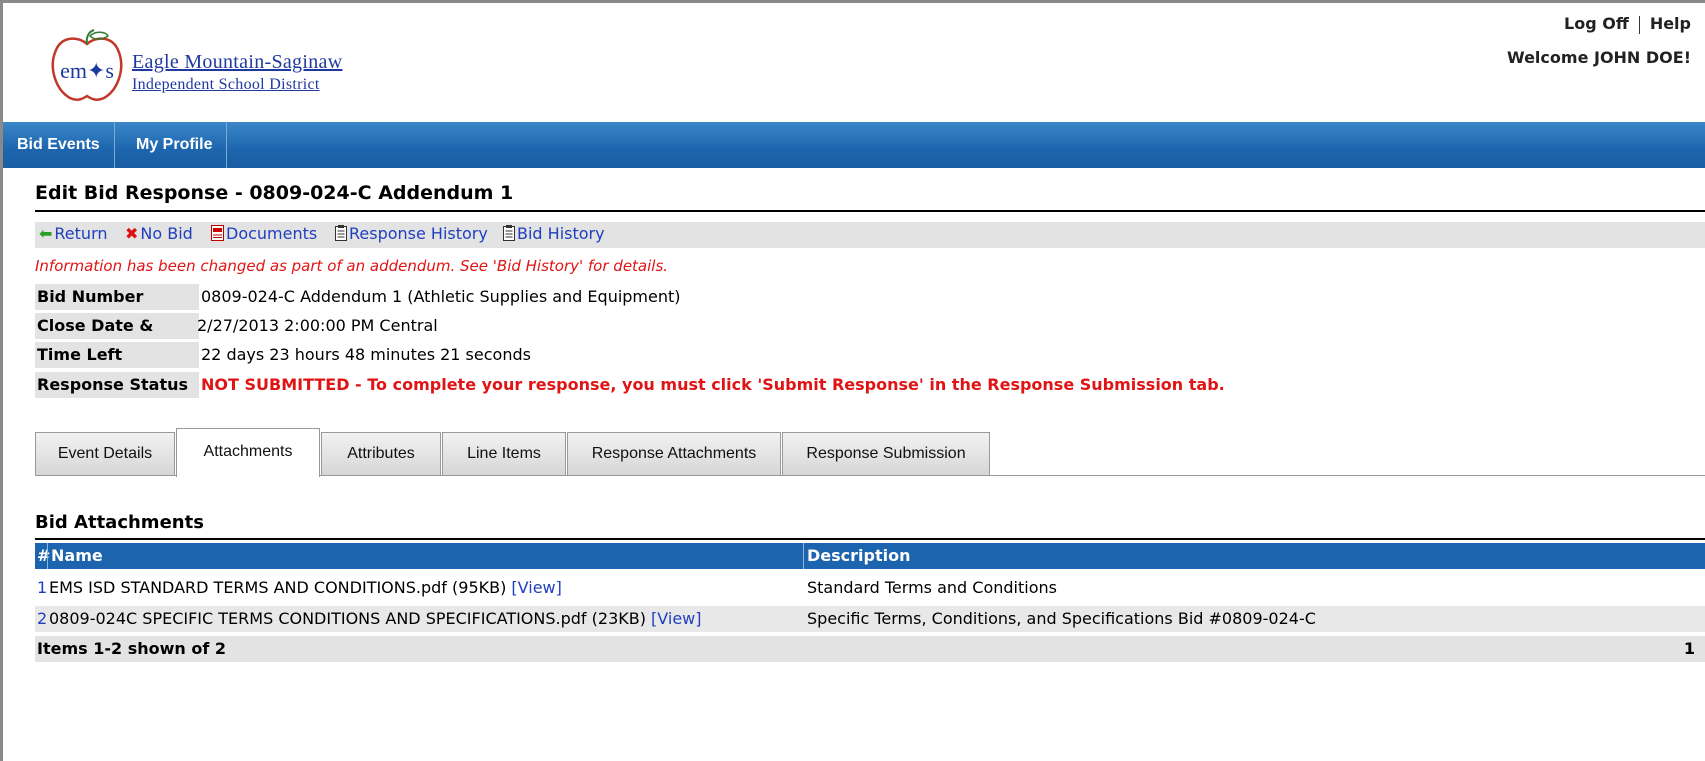 This screenshot has width=1705, height=761. What do you see at coordinates (105, 453) in the screenshot?
I see `tab-event-details: Event Details` at bounding box center [105, 453].